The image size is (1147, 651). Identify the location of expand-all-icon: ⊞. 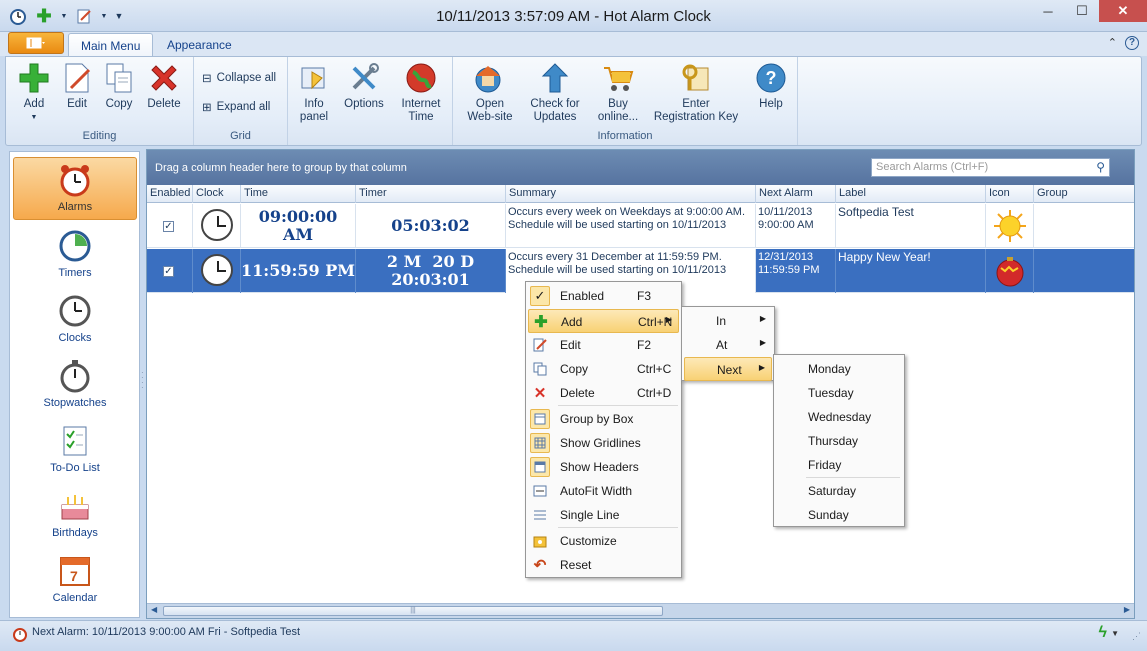
(207, 108).